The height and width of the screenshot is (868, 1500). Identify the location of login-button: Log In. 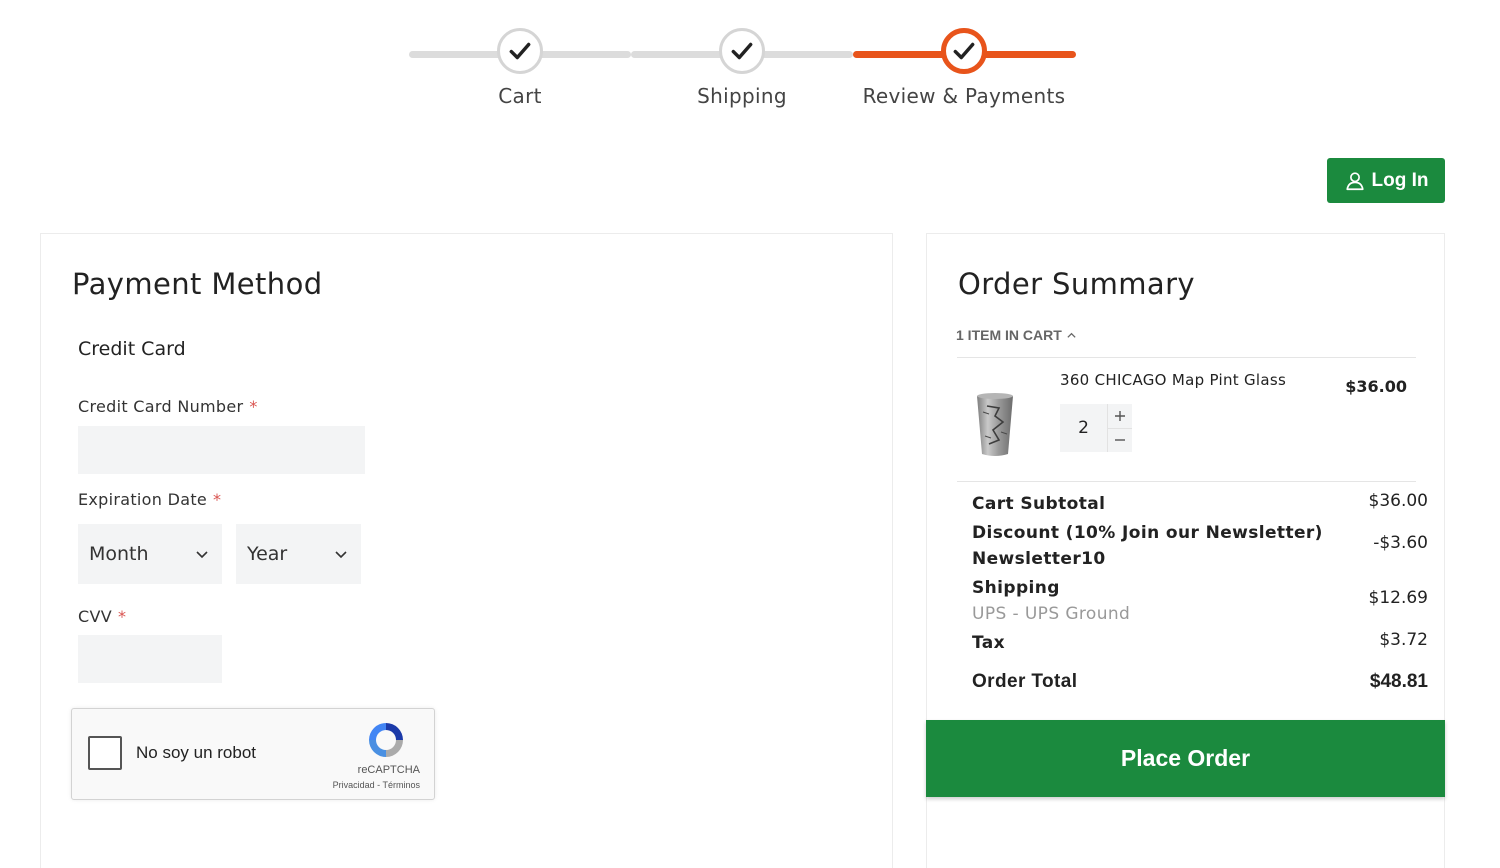
(1386, 180).